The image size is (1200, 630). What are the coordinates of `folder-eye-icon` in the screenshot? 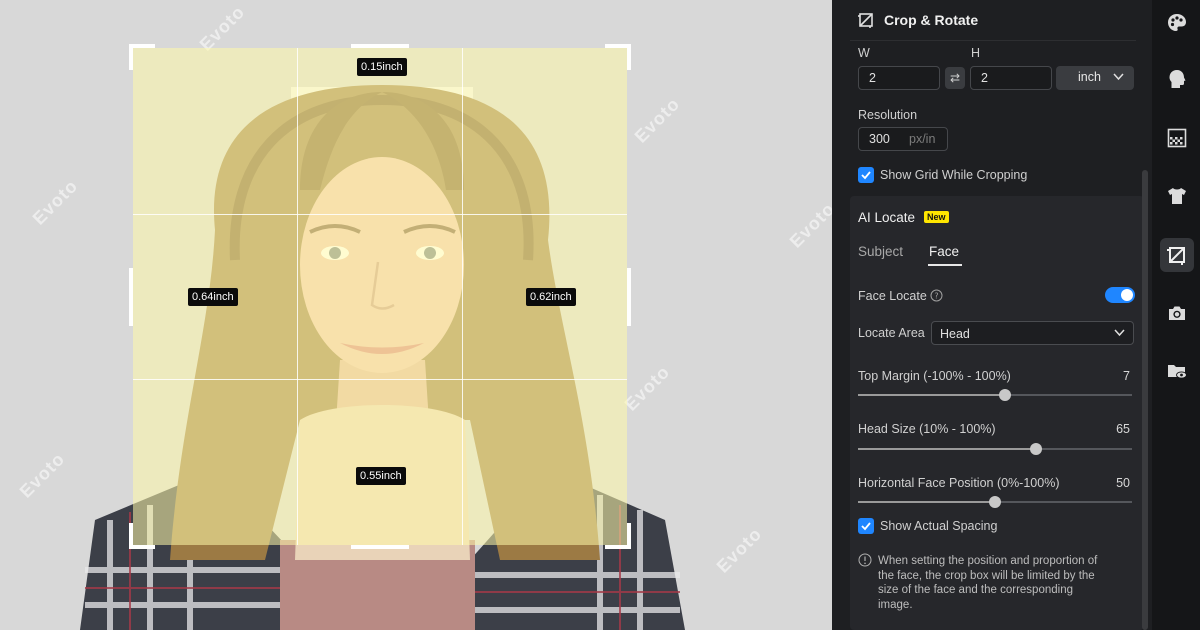 It's located at (1177, 372).